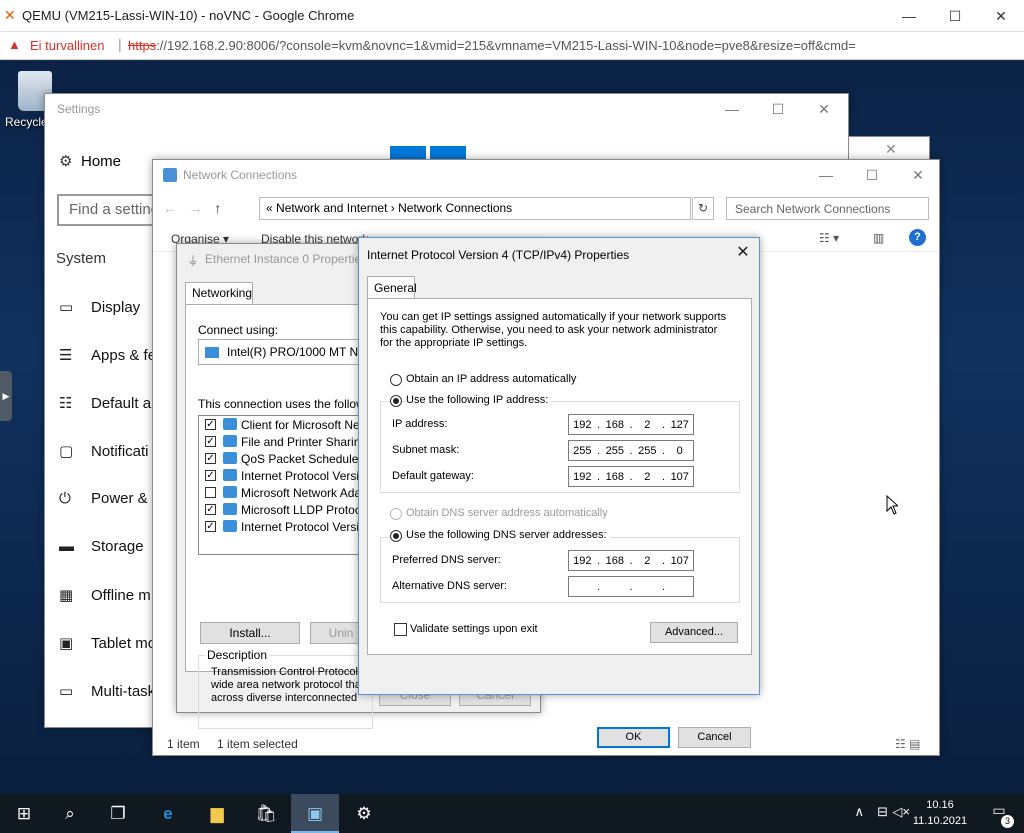 Image resolution: width=1024 pixels, height=833 pixels. What do you see at coordinates (614, 424) in the screenshot?
I see `ip-octet: 168` at bounding box center [614, 424].